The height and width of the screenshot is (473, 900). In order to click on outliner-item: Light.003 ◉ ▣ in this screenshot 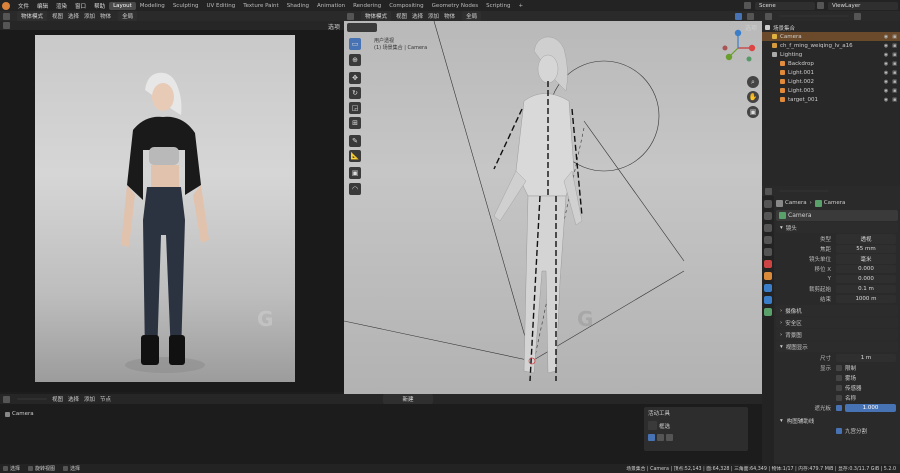, I will do `click(831, 90)`.